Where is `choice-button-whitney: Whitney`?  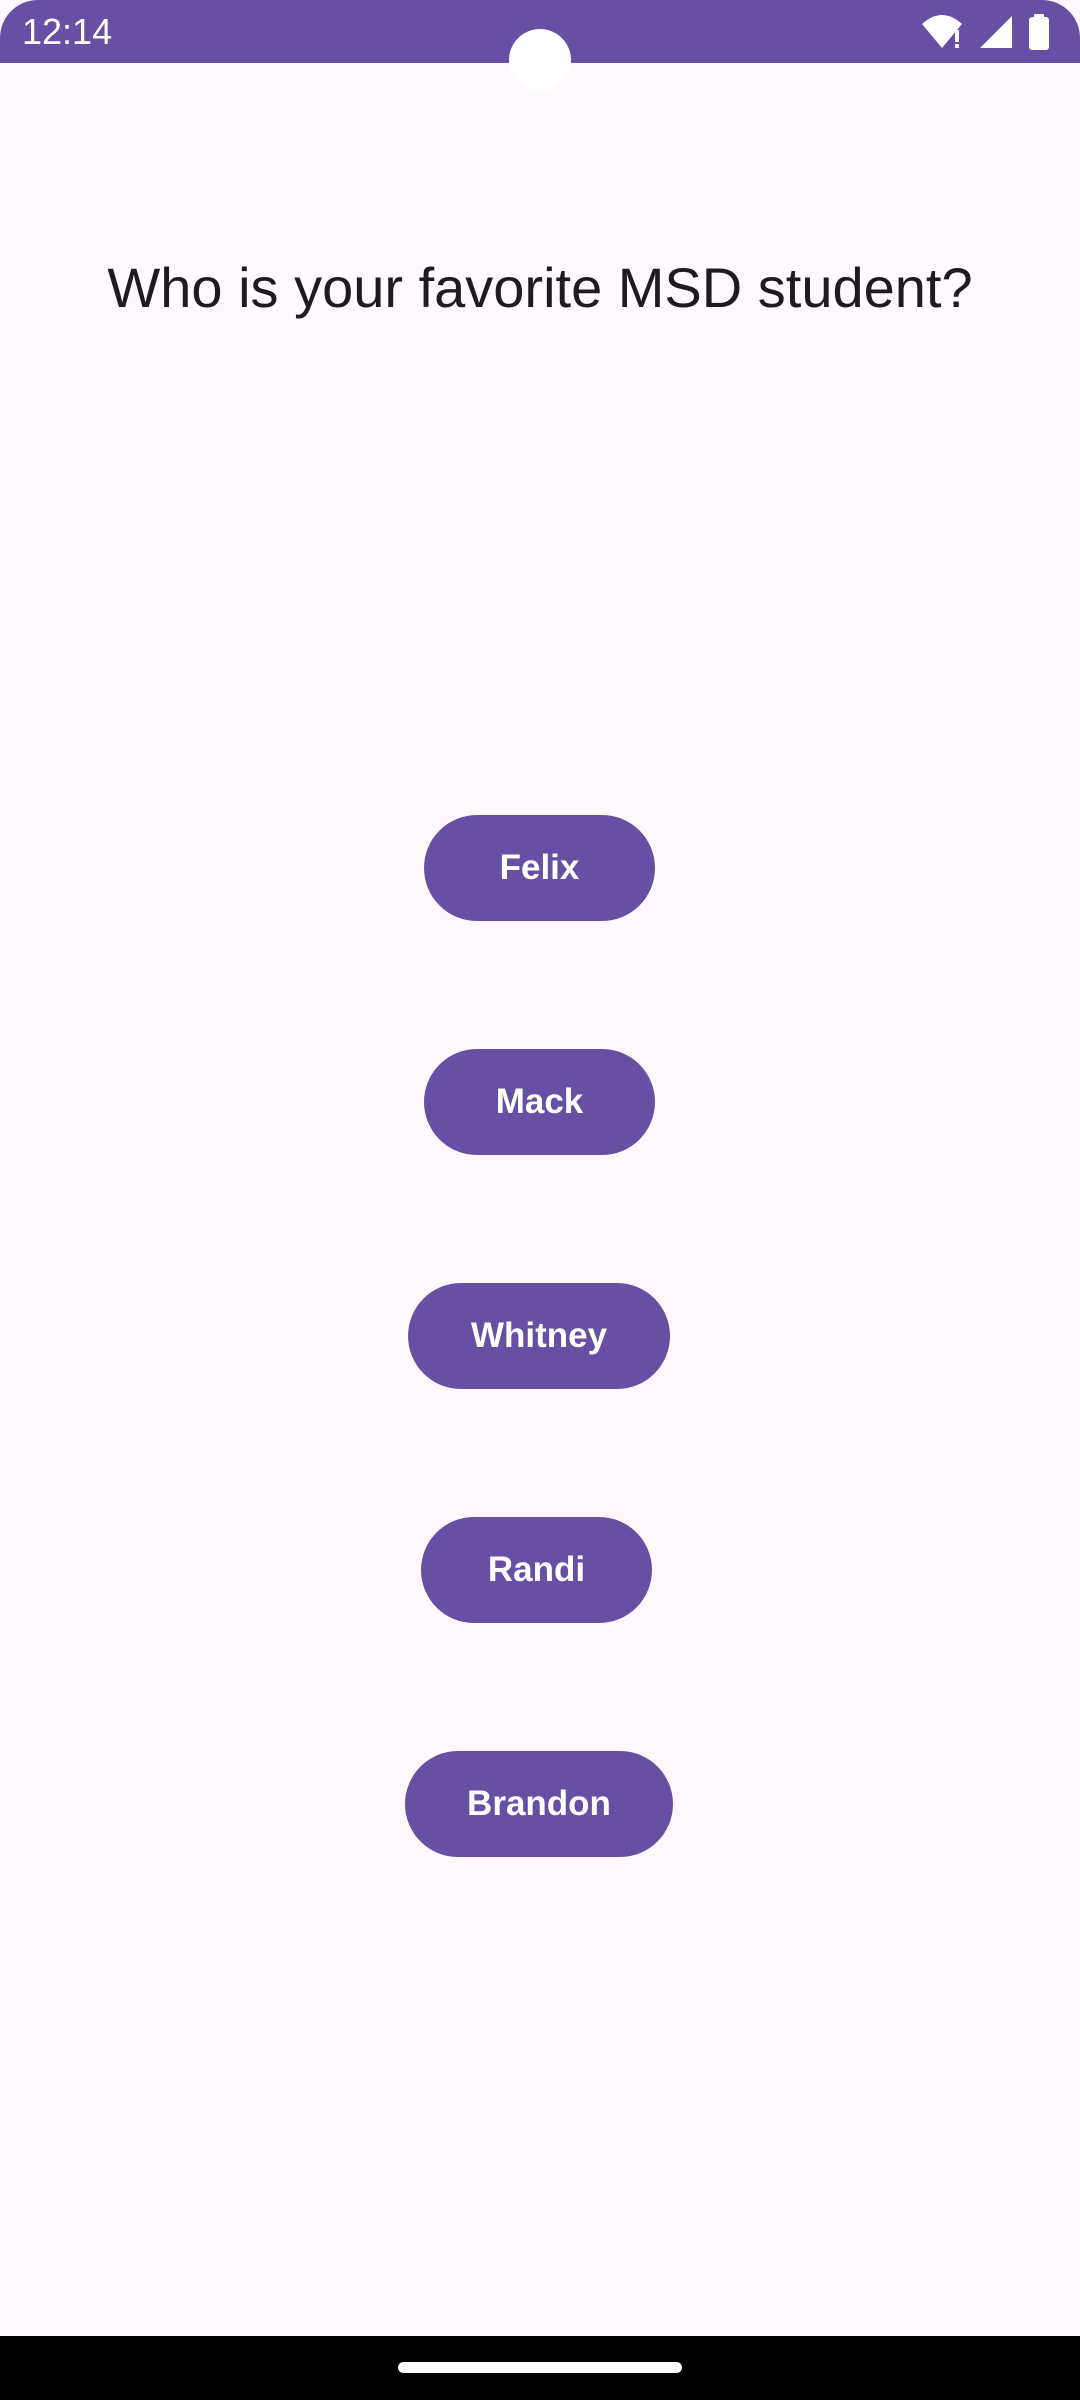
choice-button-whitney: Whitney is located at coordinates (539, 1336).